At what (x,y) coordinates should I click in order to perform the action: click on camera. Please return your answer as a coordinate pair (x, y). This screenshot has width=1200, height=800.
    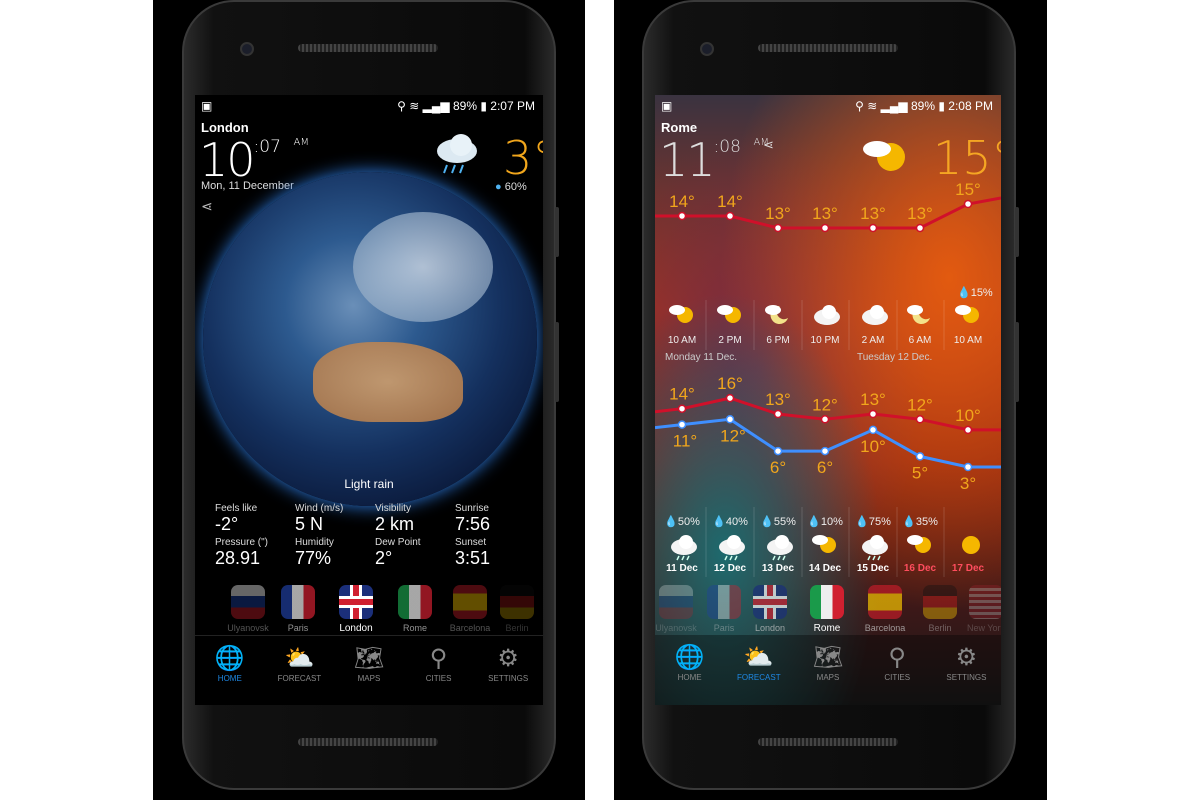
    Looking at the image, I should click on (247, 49).